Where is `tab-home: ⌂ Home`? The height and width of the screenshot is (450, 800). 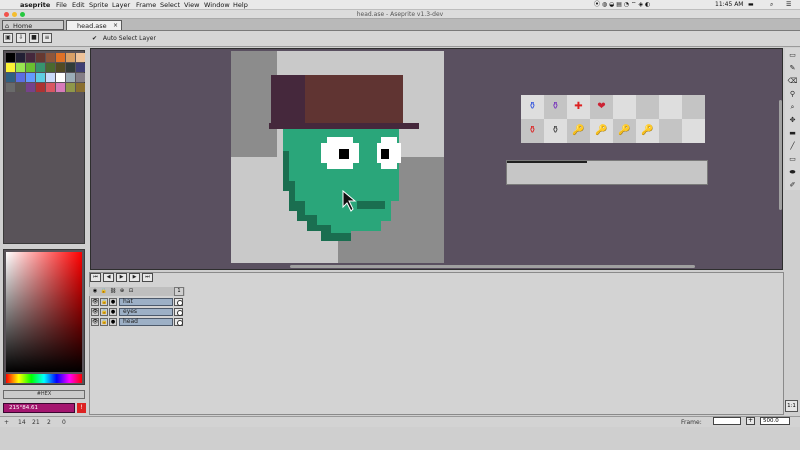 tab-home: ⌂ Home is located at coordinates (33, 25).